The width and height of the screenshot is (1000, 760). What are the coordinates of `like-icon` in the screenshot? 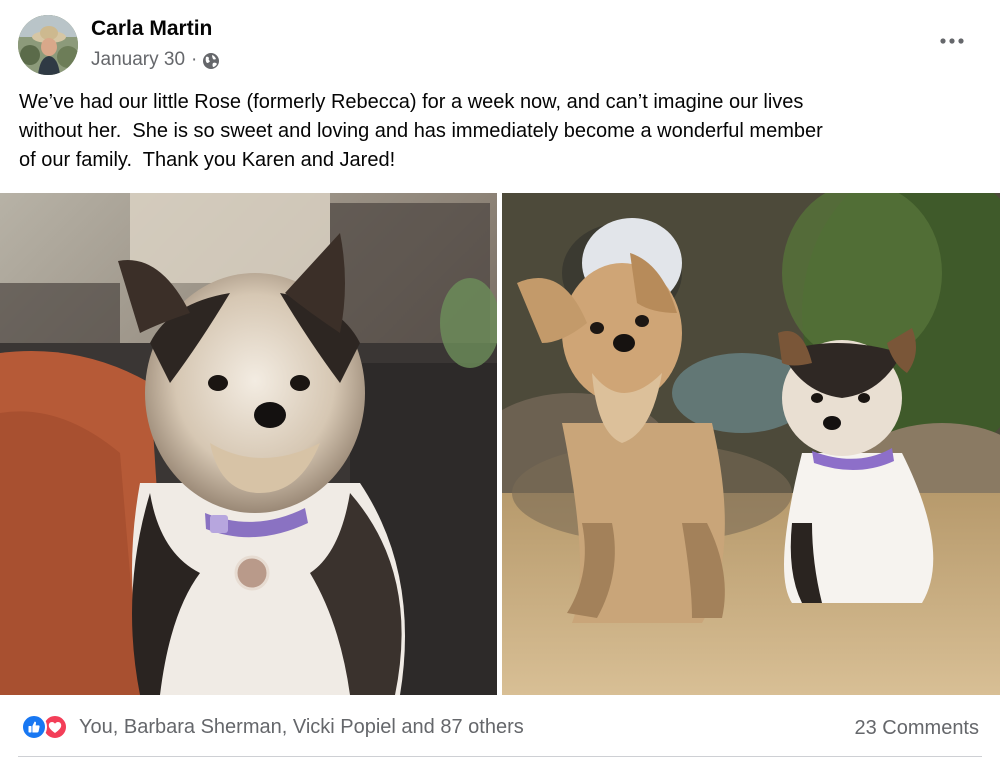 It's located at (34, 727).